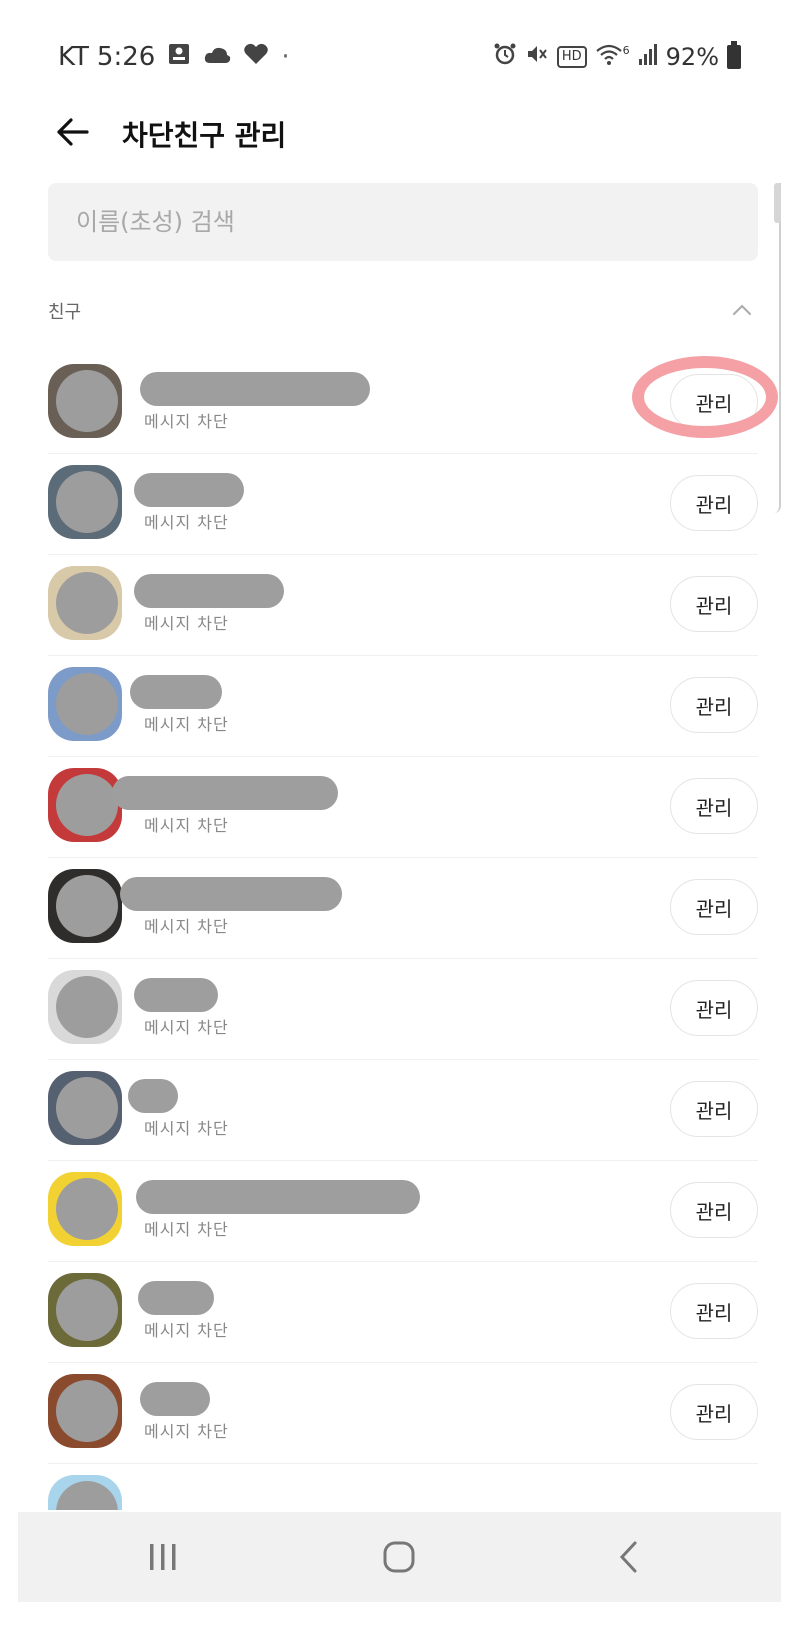 The width and height of the screenshot is (799, 1648). Describe the element at coordinates (126, 57) in the screenshot. I see `clock: 5:26` at that location.